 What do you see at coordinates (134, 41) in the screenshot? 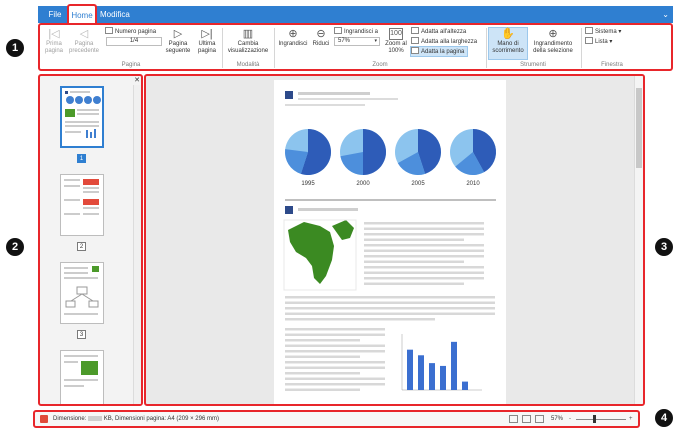
I see `page-number-input: 1/4` at bounding box center [134, 41].